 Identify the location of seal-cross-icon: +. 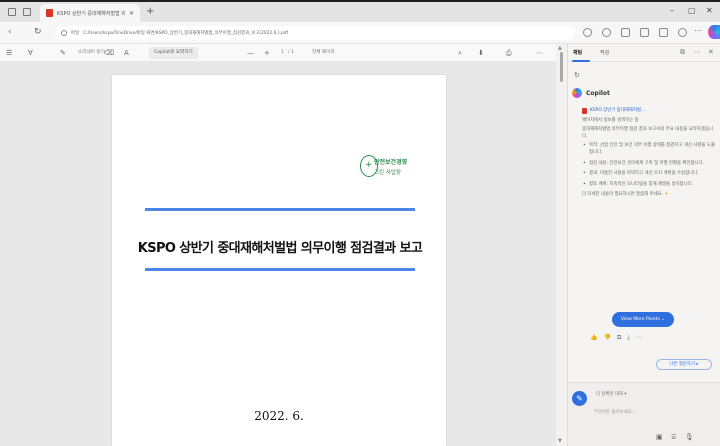
(369, 165).